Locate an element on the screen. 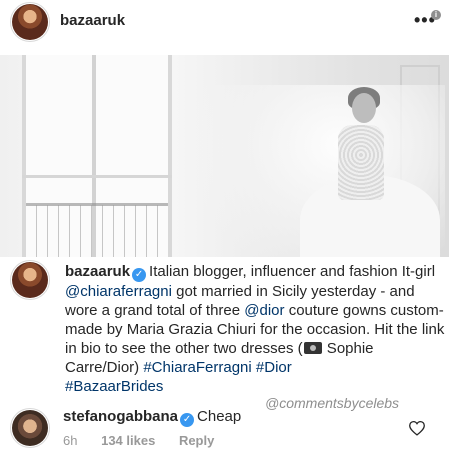  hashtag-link: #Dior is located at coordinates (274, 367).